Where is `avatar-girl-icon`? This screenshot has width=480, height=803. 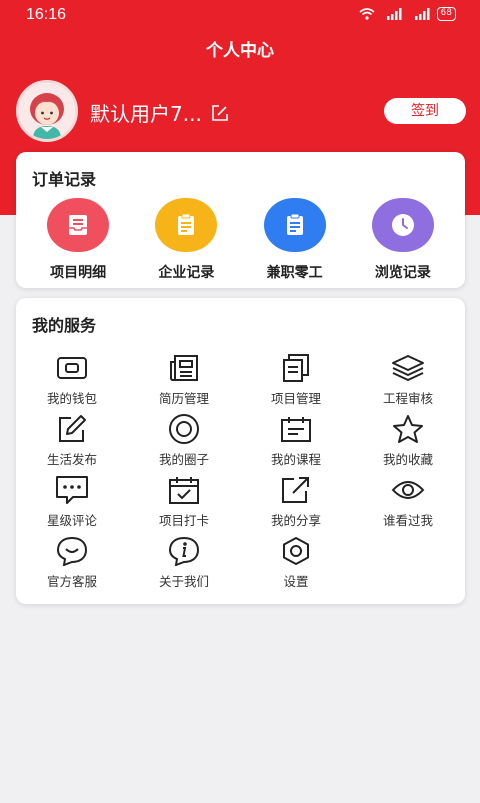
avatar-girl-icon is located at coordinates (47, 111).